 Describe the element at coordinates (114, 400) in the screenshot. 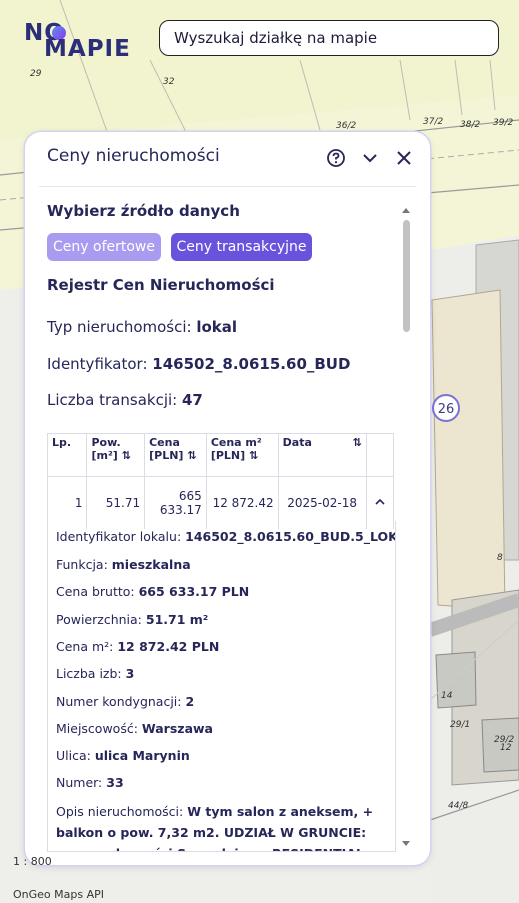

I see `transaction-count-label: Liczba transakcji:` at that location.